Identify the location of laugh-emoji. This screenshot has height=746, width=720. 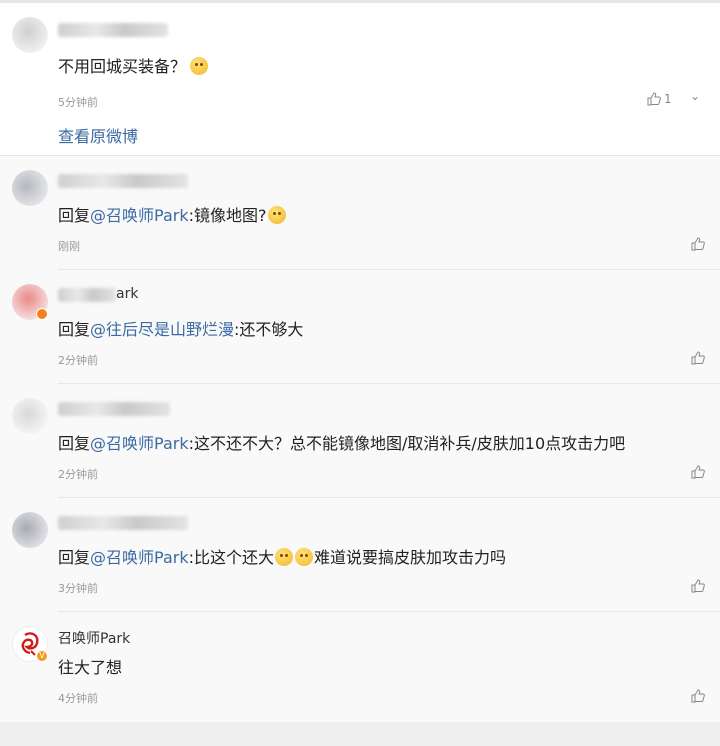
(284, 557).